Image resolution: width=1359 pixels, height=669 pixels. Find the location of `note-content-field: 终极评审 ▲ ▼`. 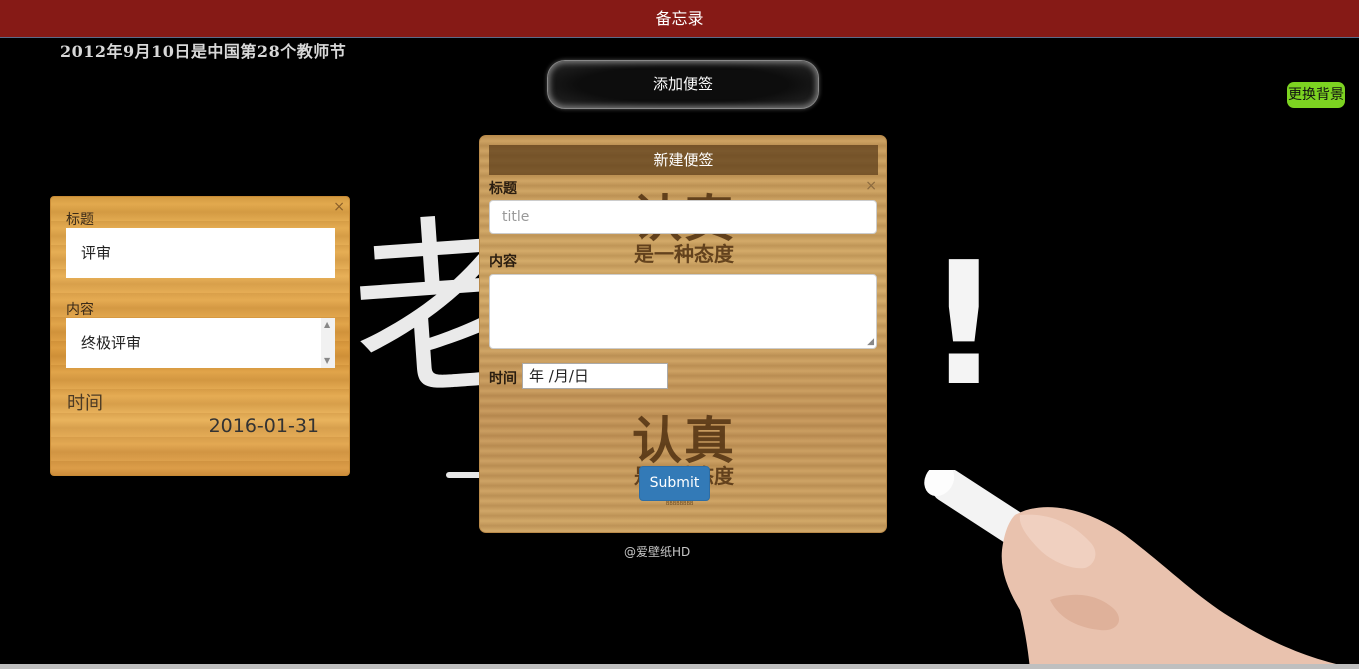

note-content-field: 终极评审 ▲ ▼ is located at coordinates (200, 343).